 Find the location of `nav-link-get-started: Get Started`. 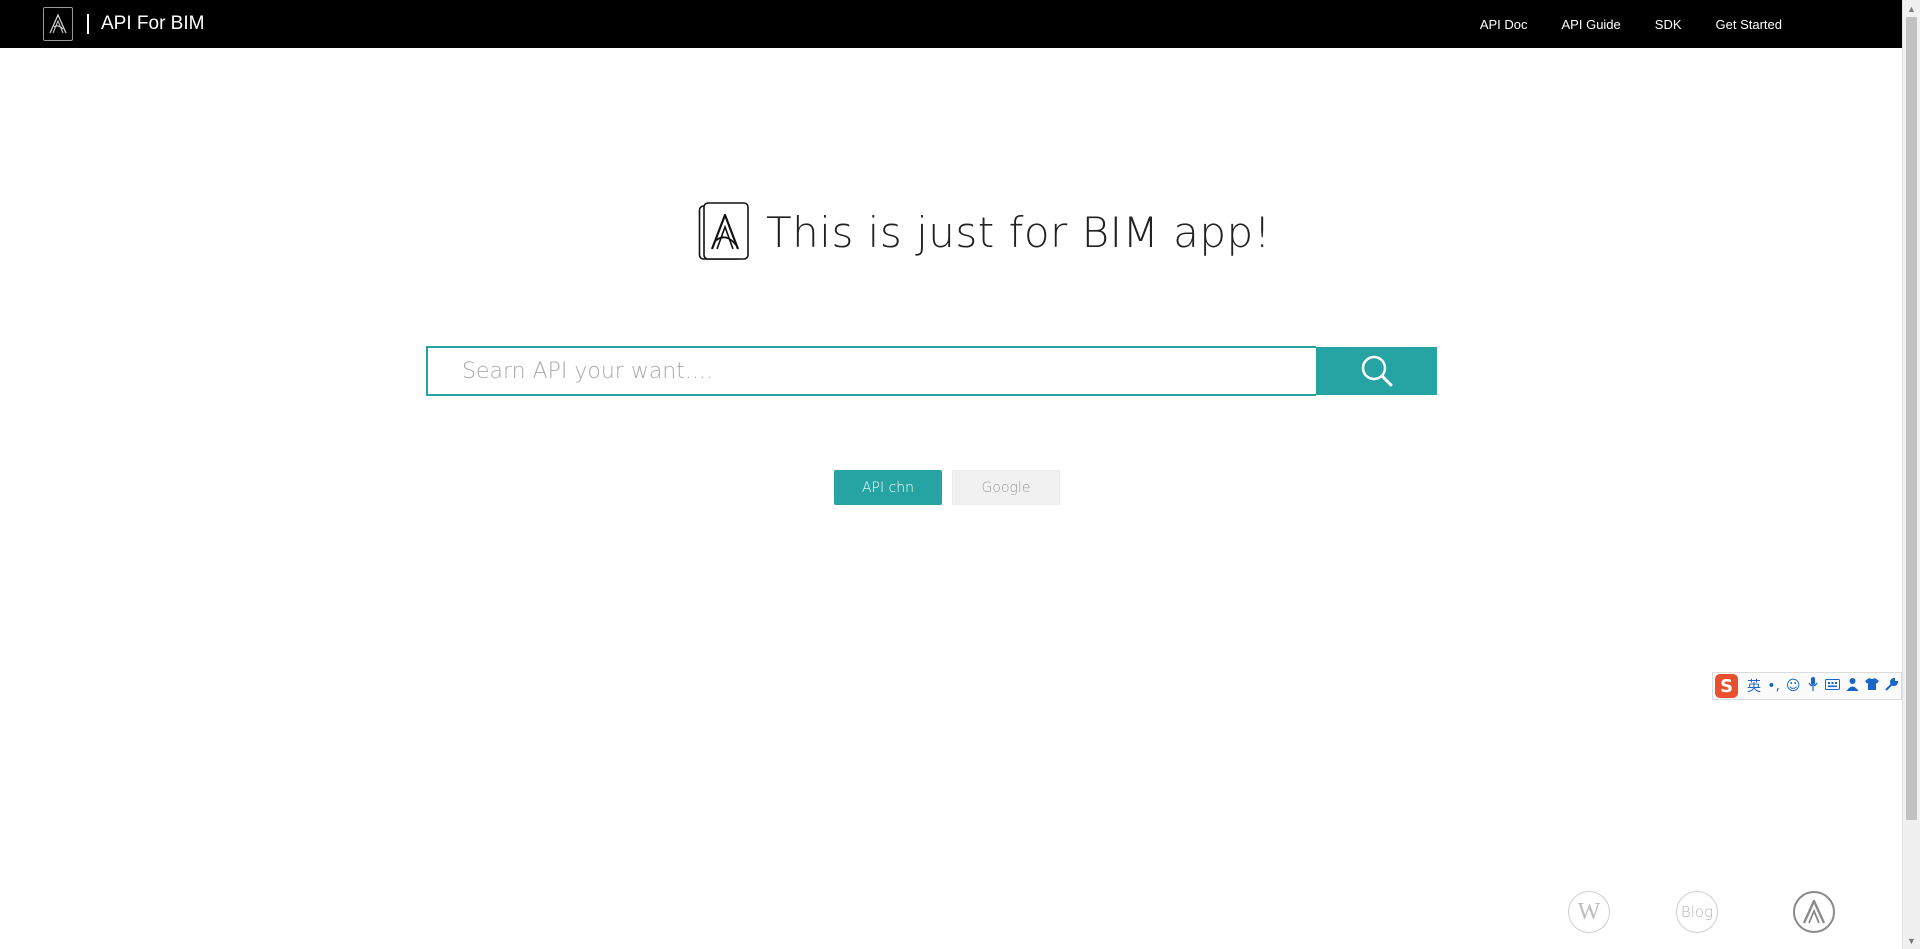

nav-link-get-started: Get Started is located at coordinates (1749, 24).